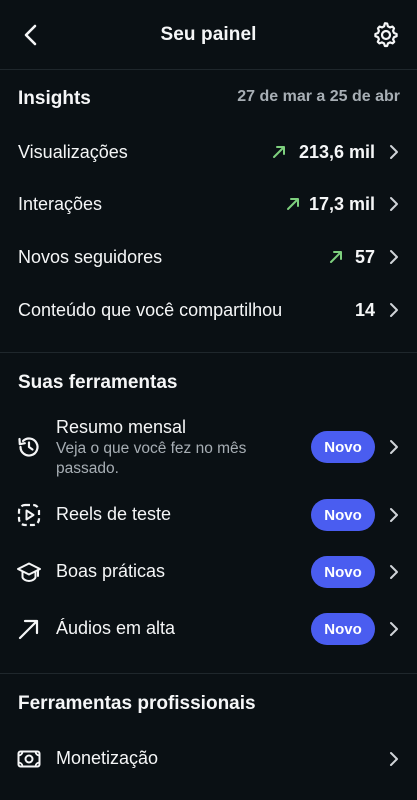  I want to click on insight-row-shared-content: Conteúdo que você compartilhou 14, so click(208, 310).